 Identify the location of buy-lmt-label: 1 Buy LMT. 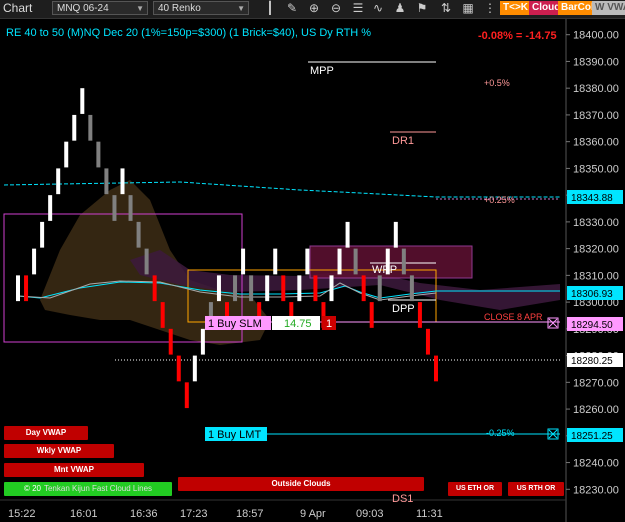
(234, 435).